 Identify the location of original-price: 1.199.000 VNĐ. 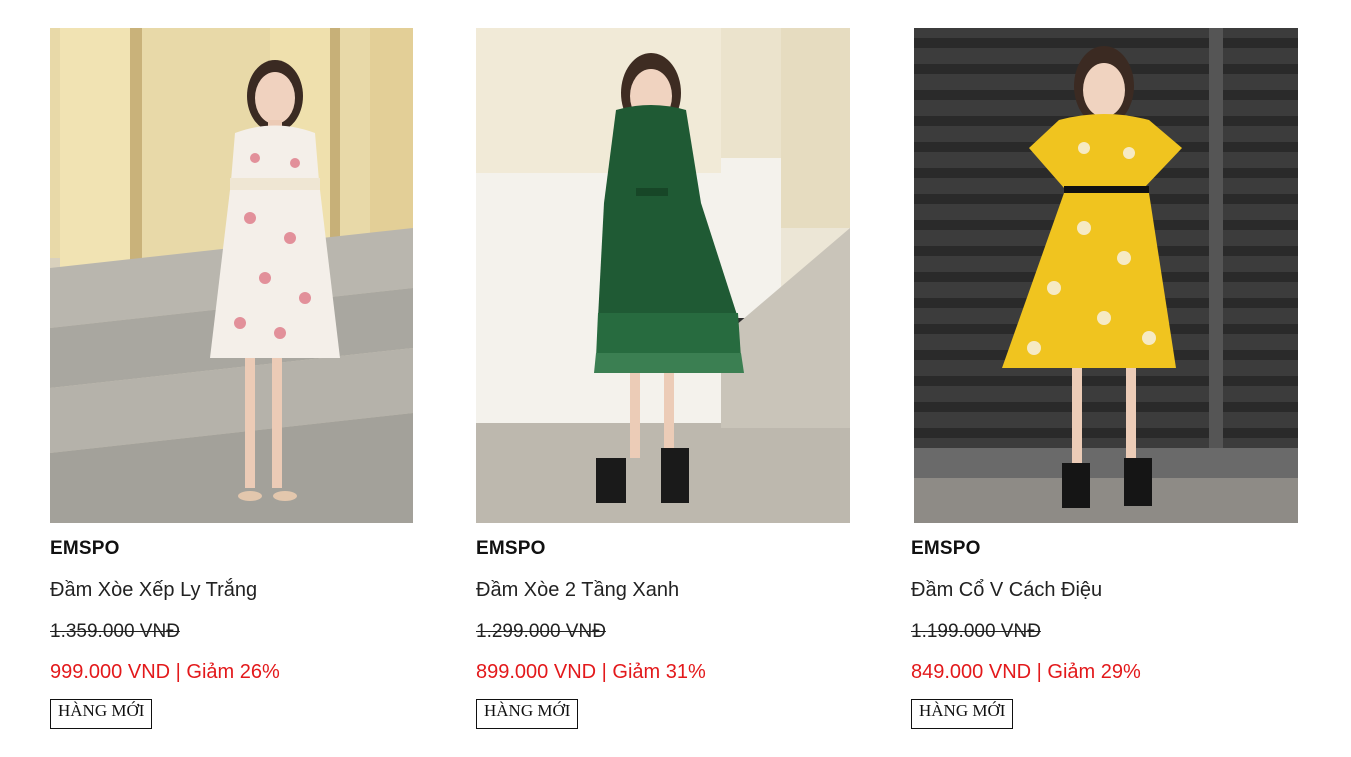
(976, 631).